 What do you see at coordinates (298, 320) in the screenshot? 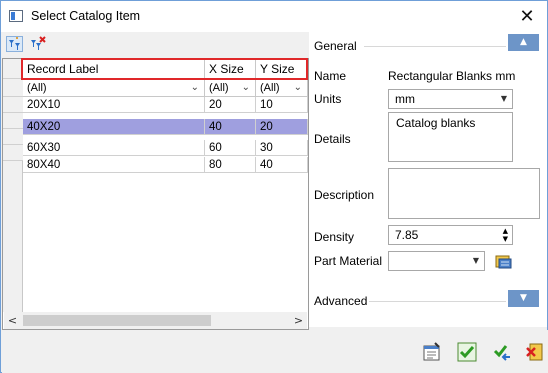
I see `scroll-right-icon: >` at bounding box center [298, 320].